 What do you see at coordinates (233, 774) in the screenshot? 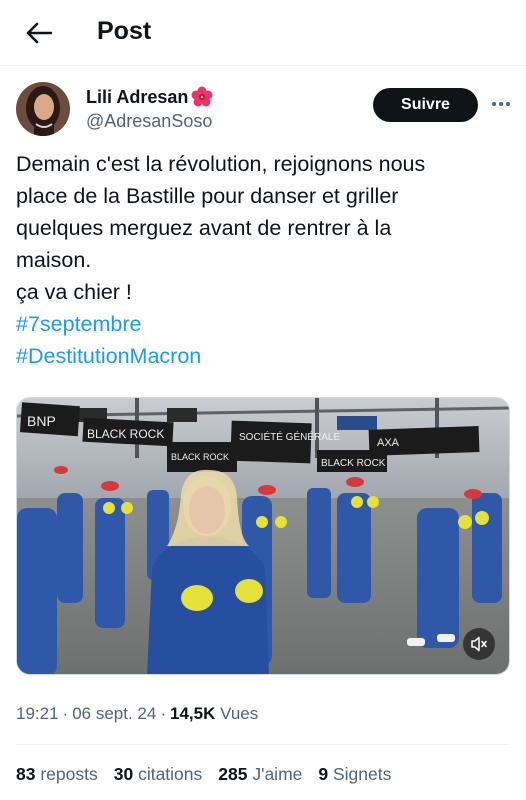
I see `likes-count: 285` at bounding box center [233, 774].